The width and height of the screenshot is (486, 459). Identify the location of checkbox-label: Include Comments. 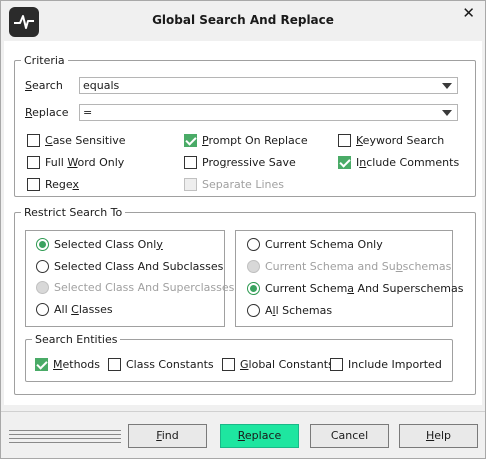
(408, 162).